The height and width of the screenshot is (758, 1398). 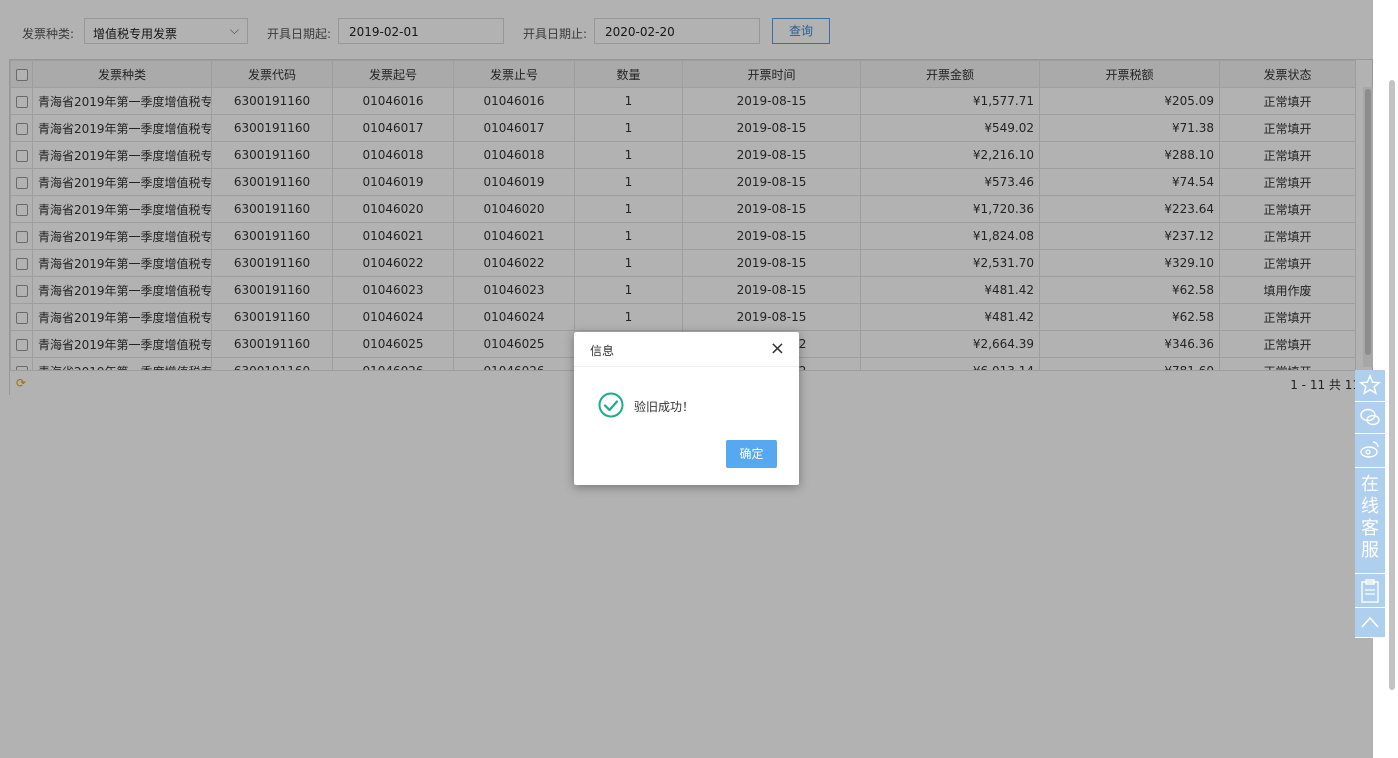 What do you see at coordinates (777, 348) in the screenshot?
I see `close-icon: ×` at bounding box center [777, 348].